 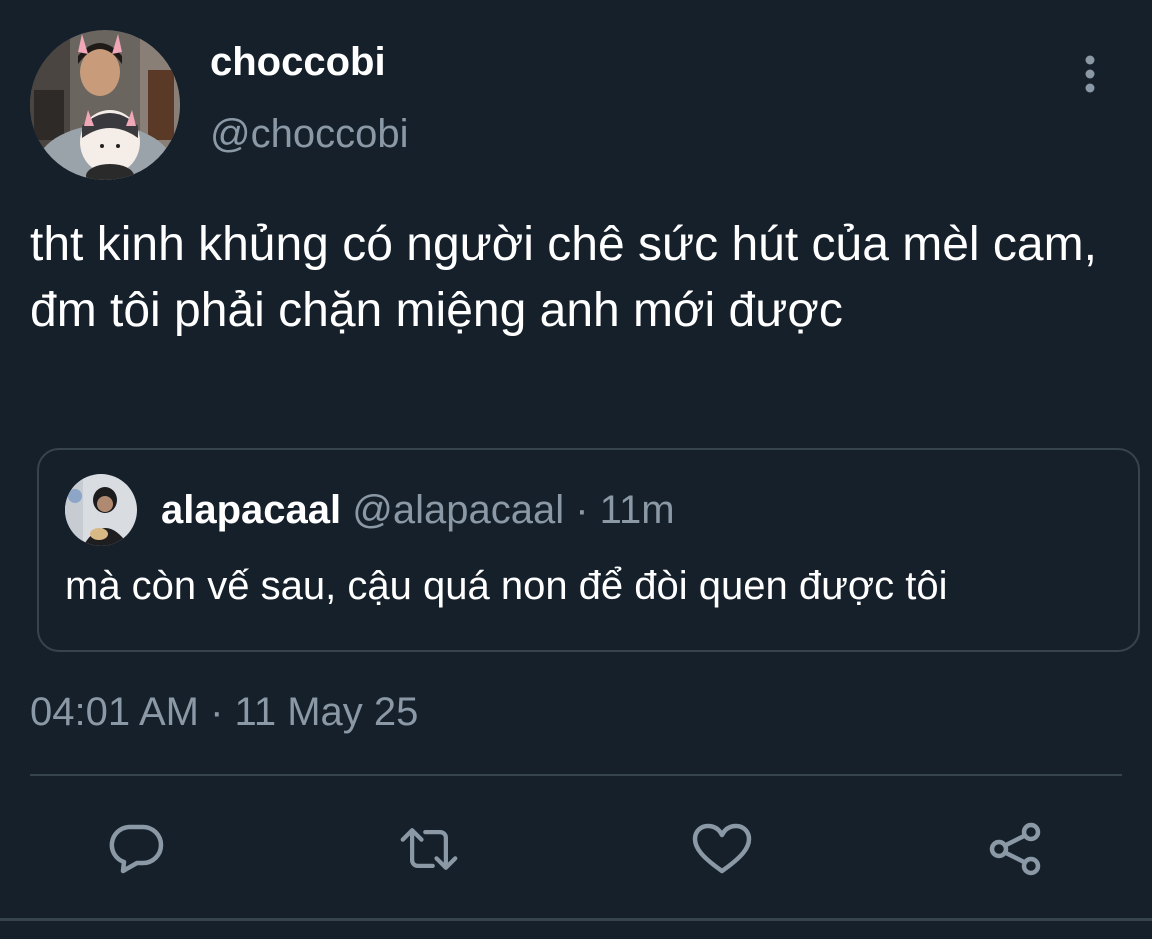 What do you see at coordinates (105, 105) in the screenshot?
I see `author-avatar` at bounding box center [105, 105].